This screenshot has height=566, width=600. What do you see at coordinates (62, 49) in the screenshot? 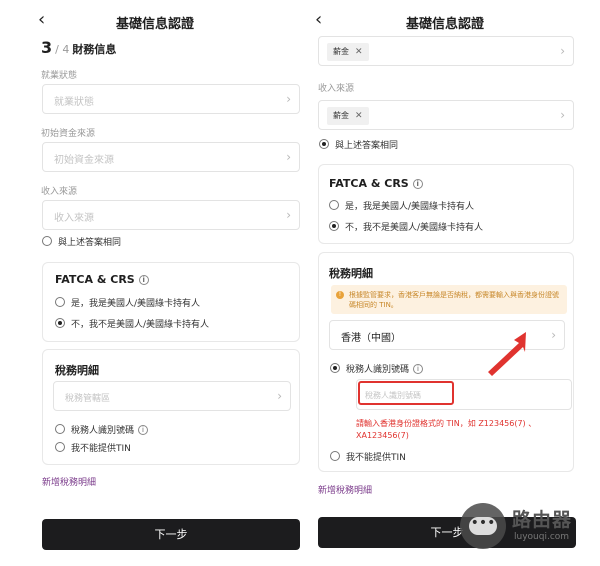
I see `step-total: / 4` at bounding box center [62, 49].